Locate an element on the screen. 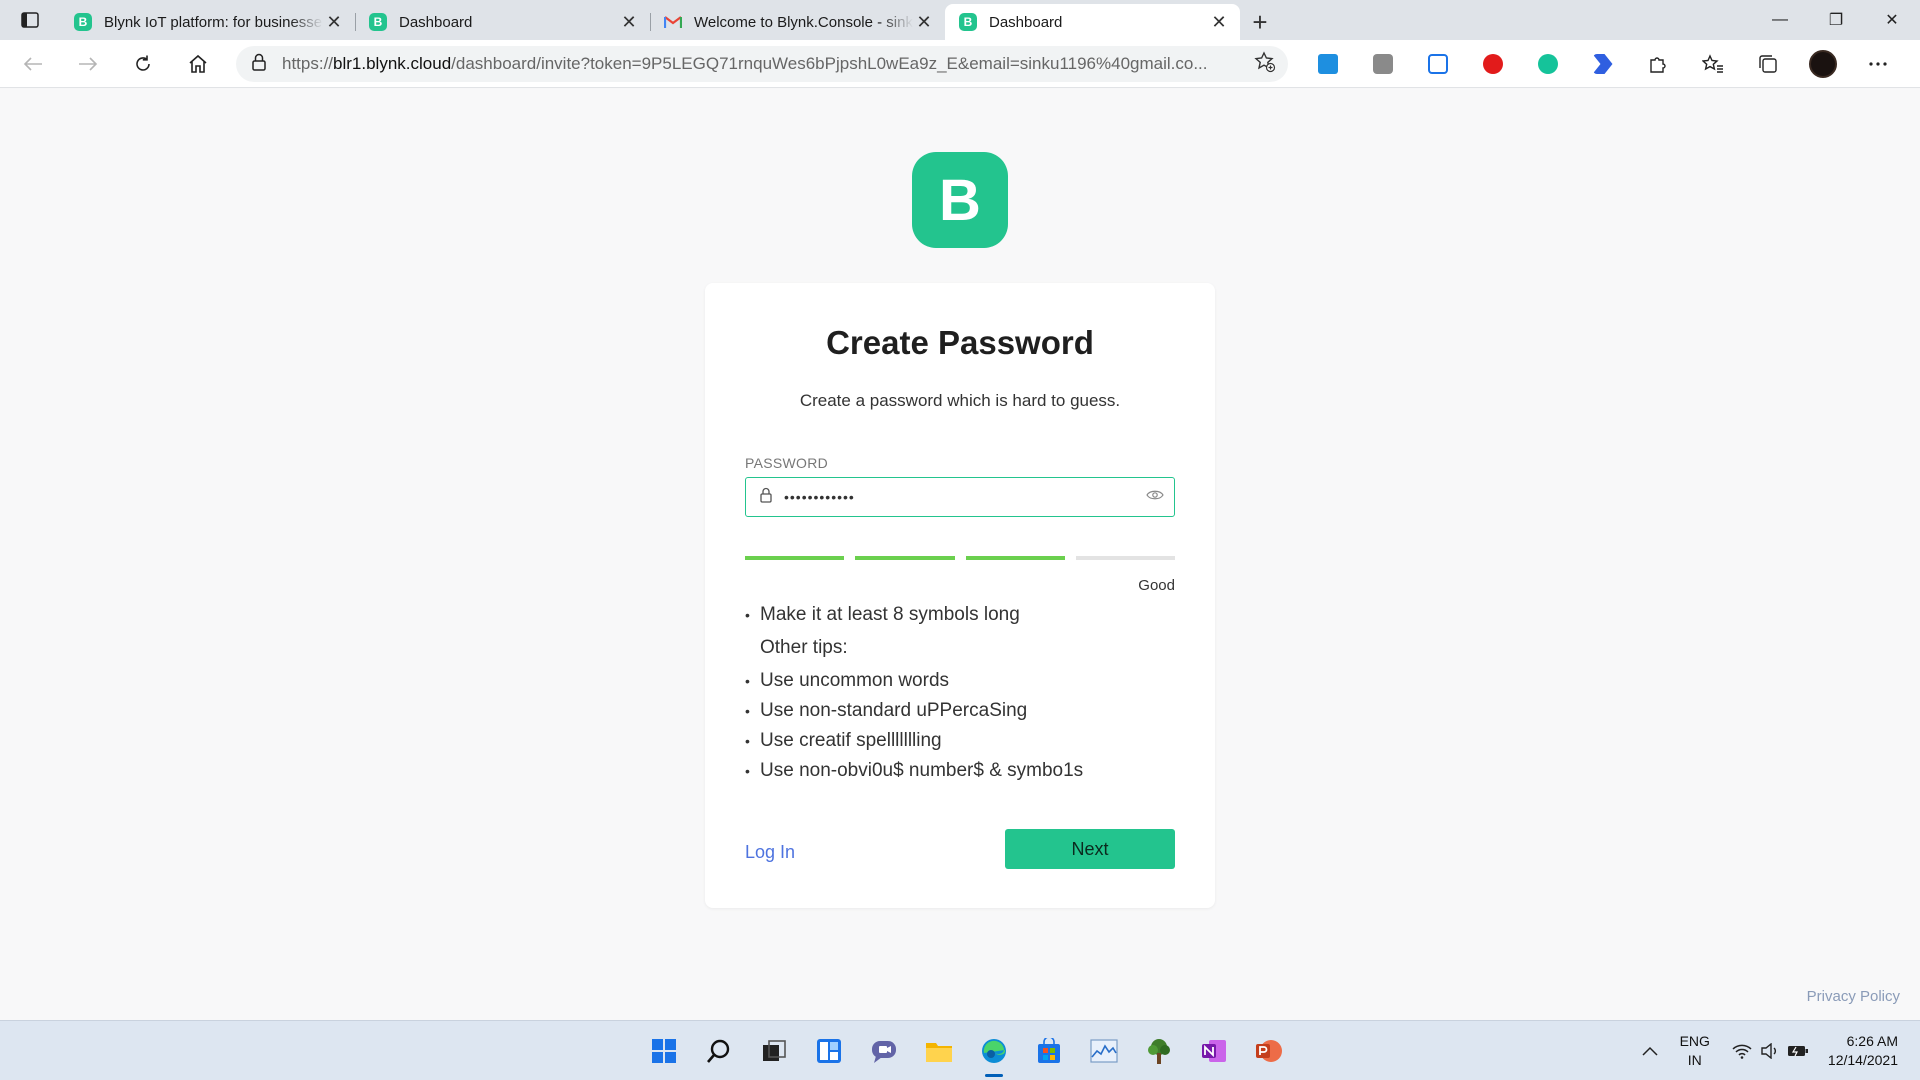 Image resolution: width=1920 pixels, height=1080 pixels. close-window-button: ✕ is located at coordinates (1892, 20).